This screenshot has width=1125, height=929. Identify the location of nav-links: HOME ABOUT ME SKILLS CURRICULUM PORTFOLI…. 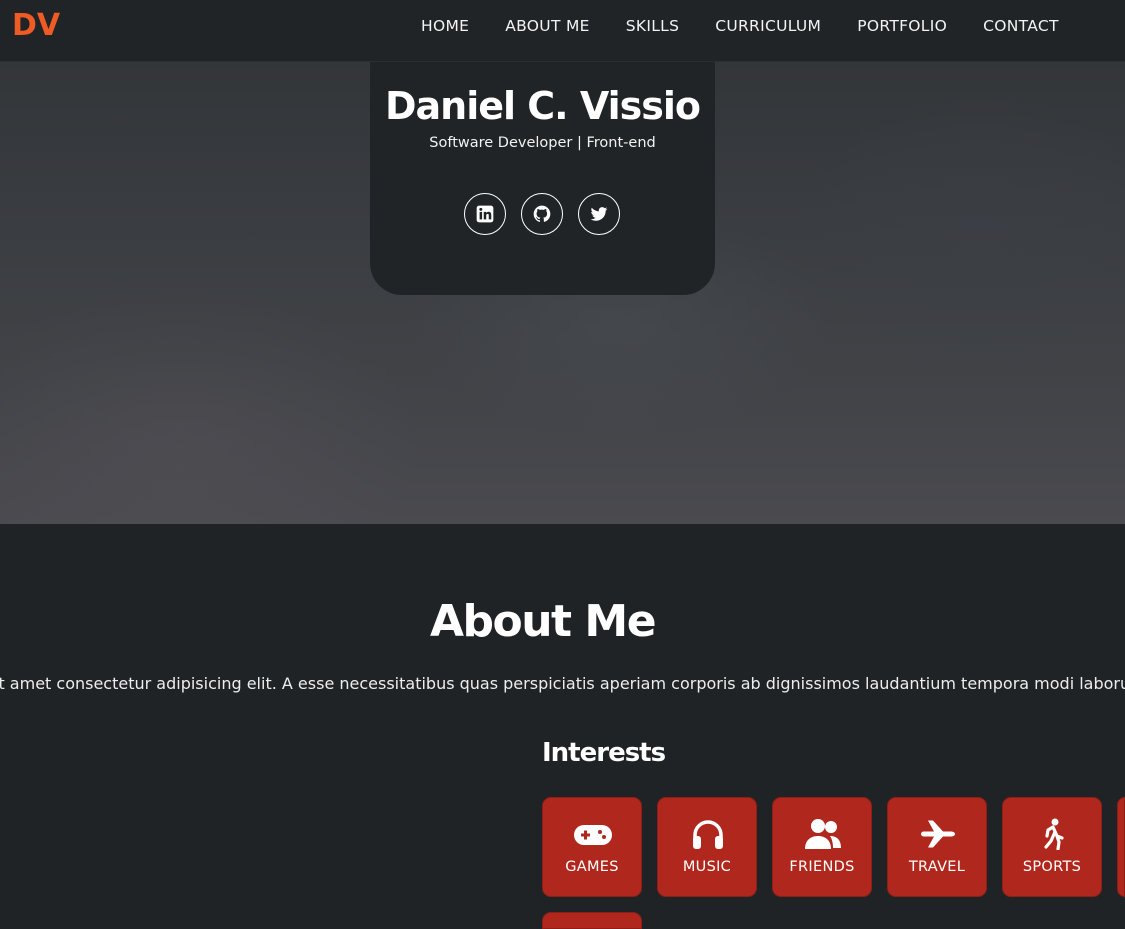
(740, 26).